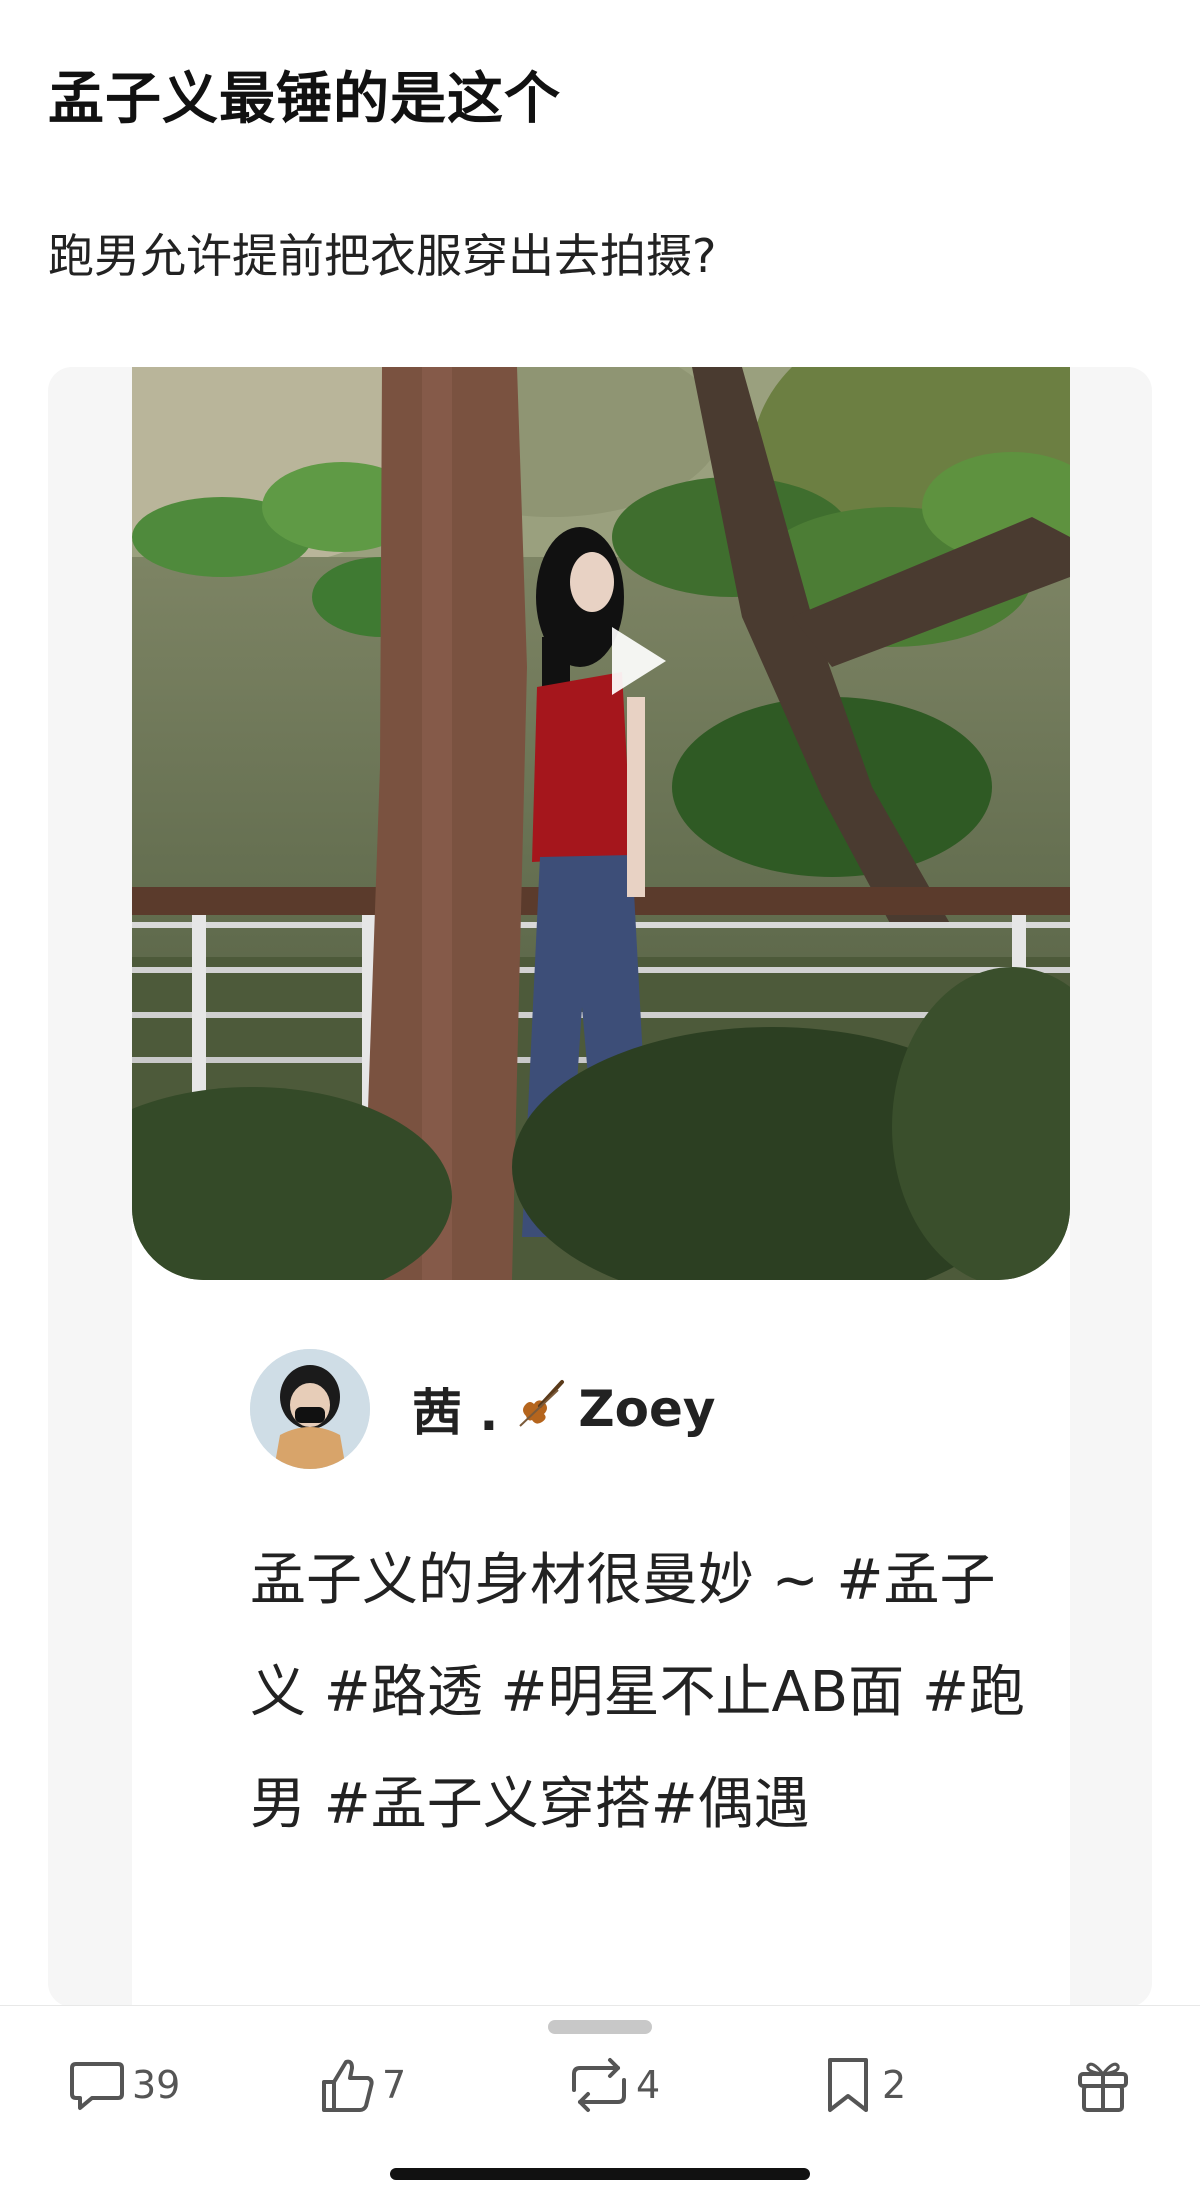 The image size is (1200, 2205). I want to click on embedded-author: 茜 . Zoey, so click(483, 1409).